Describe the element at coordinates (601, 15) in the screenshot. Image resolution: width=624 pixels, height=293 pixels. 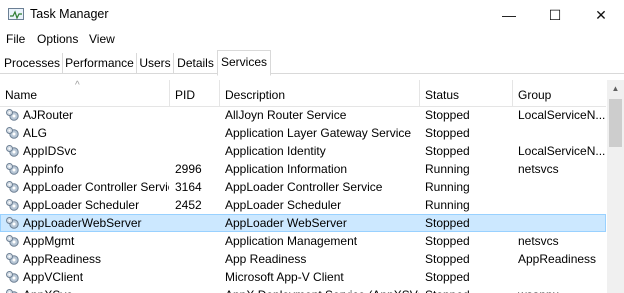
I see `close-button: ✕` at that location.